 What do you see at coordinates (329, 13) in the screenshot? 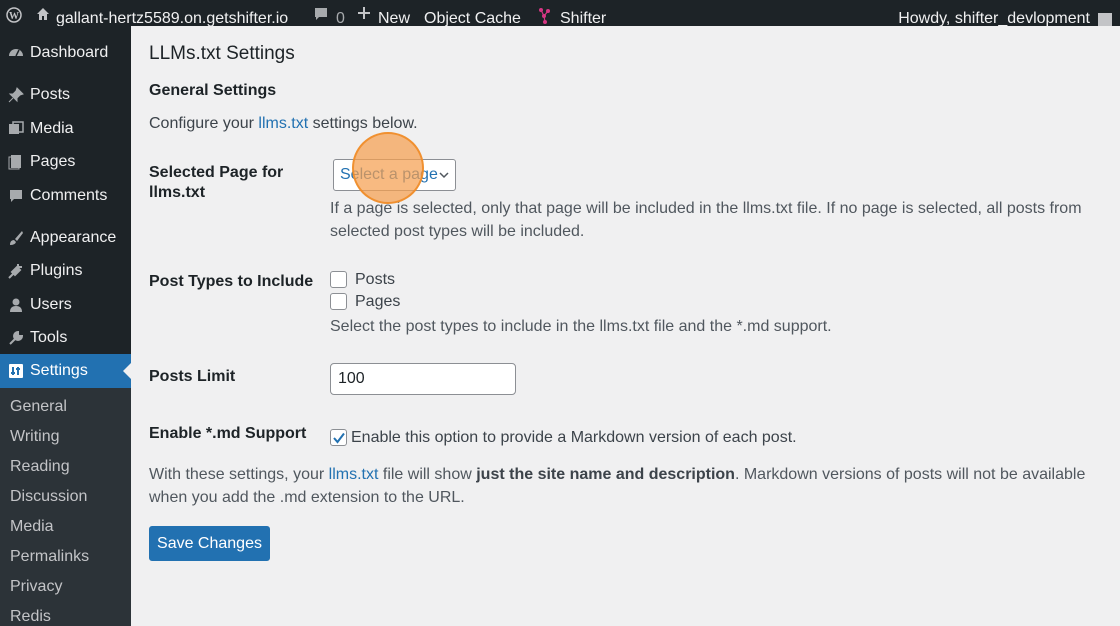
I see `comments-link: 0` at bounding box center [329, 13].